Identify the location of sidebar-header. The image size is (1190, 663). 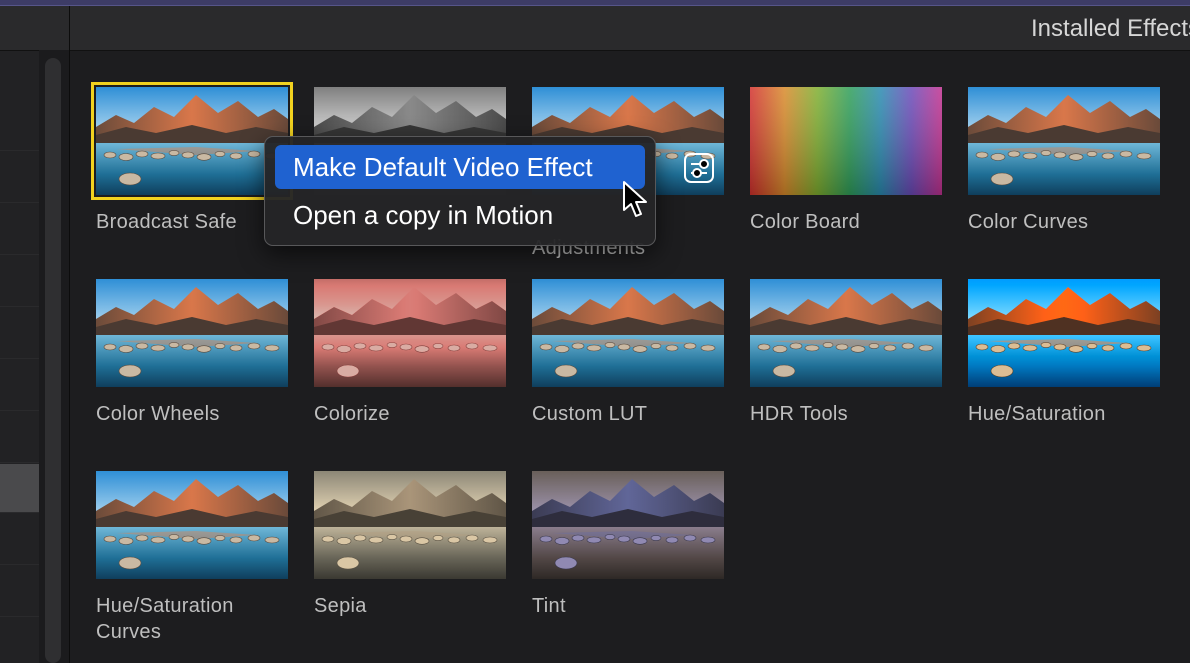
(34, 28).